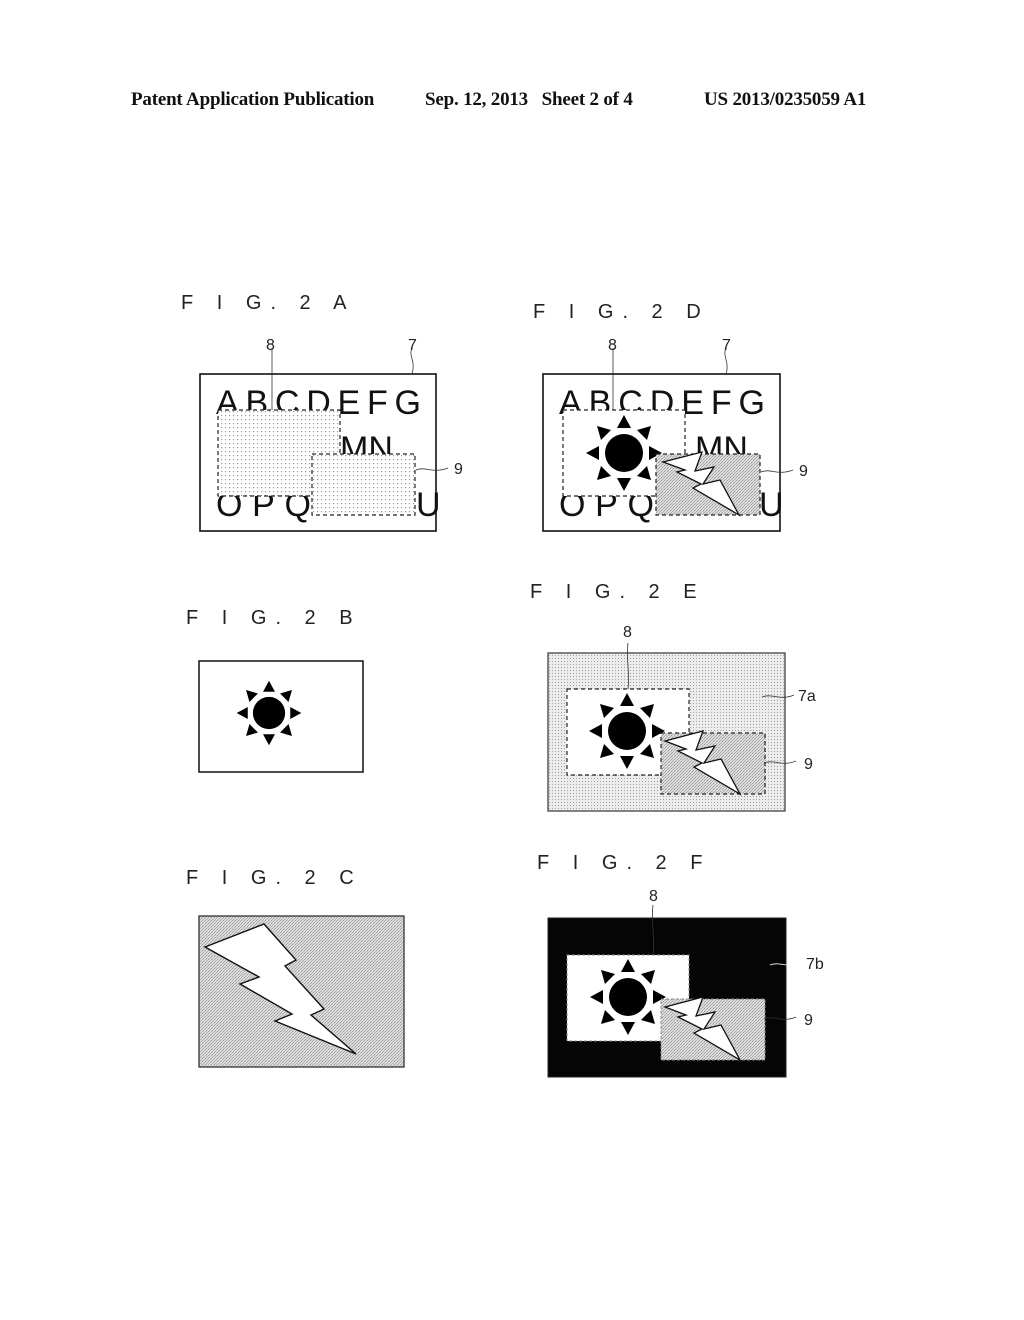  I want to click on date-and-sheet: Sep. 12, 2013 Sheet 2 of 4, so click(529, 99).